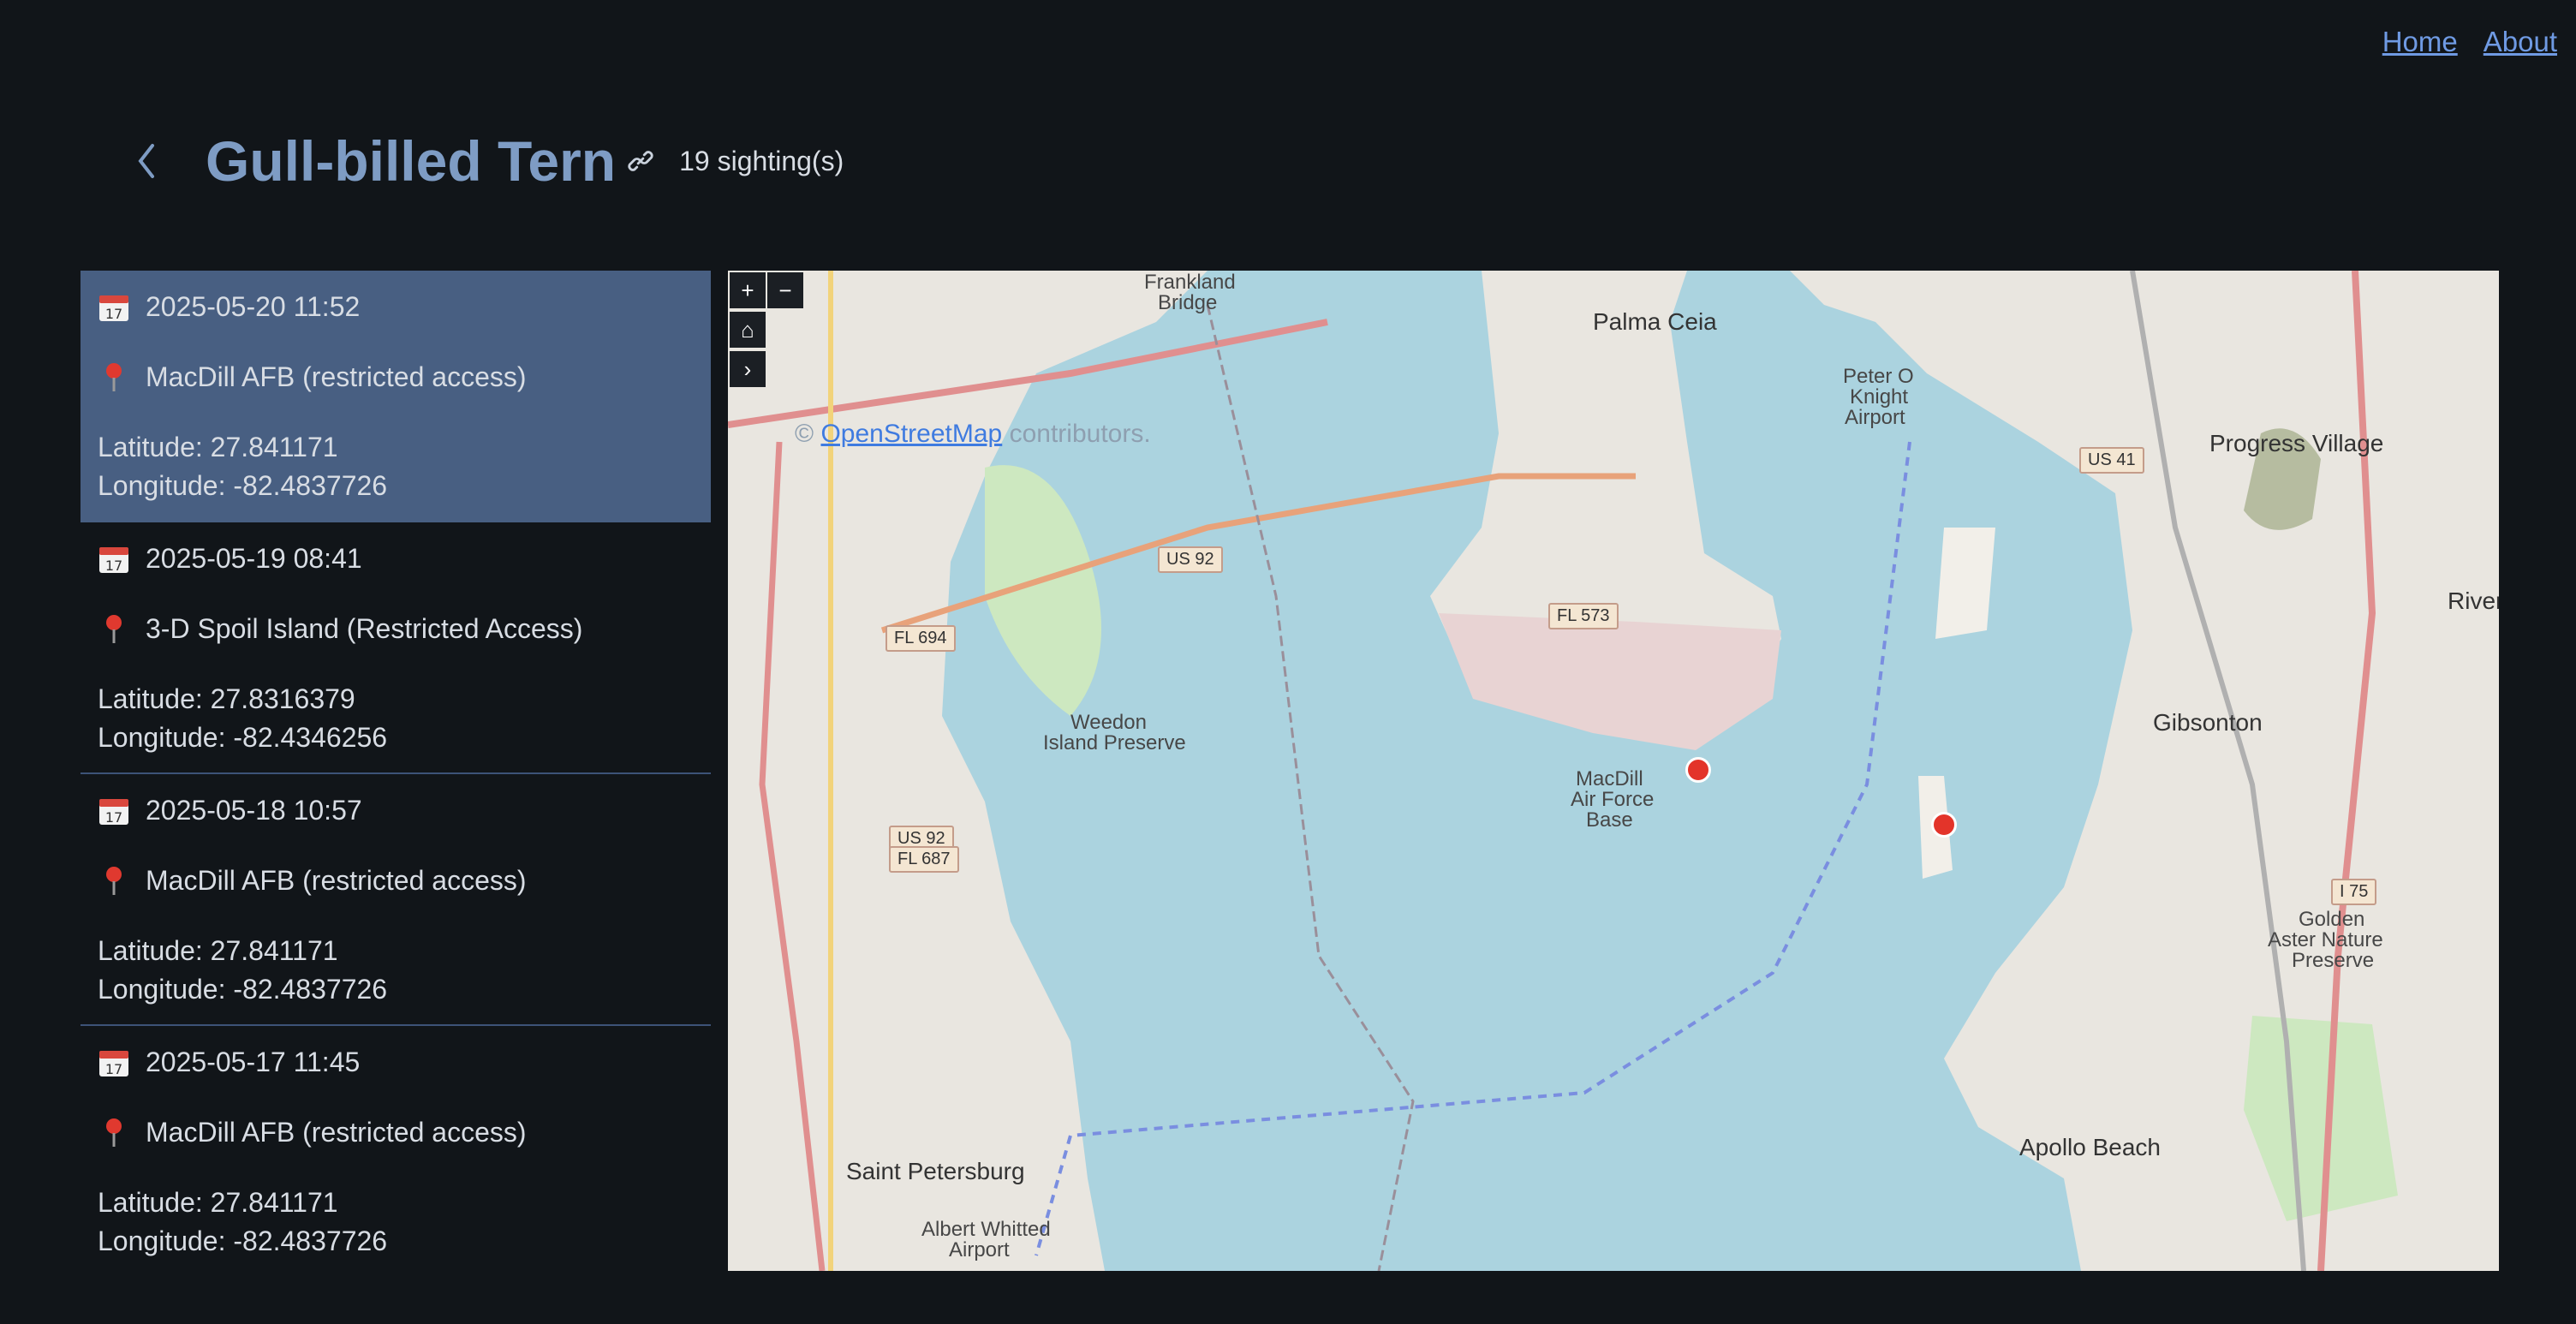 Image resolution: width=2576 pixels, height=1324 pixels. I want to click on permalink-button, so click(640, 161).